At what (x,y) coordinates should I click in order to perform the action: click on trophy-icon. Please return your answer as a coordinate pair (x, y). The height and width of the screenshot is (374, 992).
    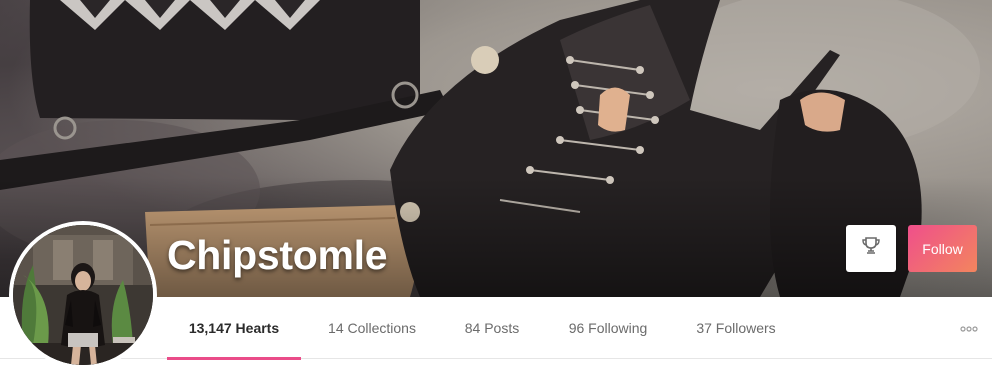
    Looking at the image, I should click on (871, 248).